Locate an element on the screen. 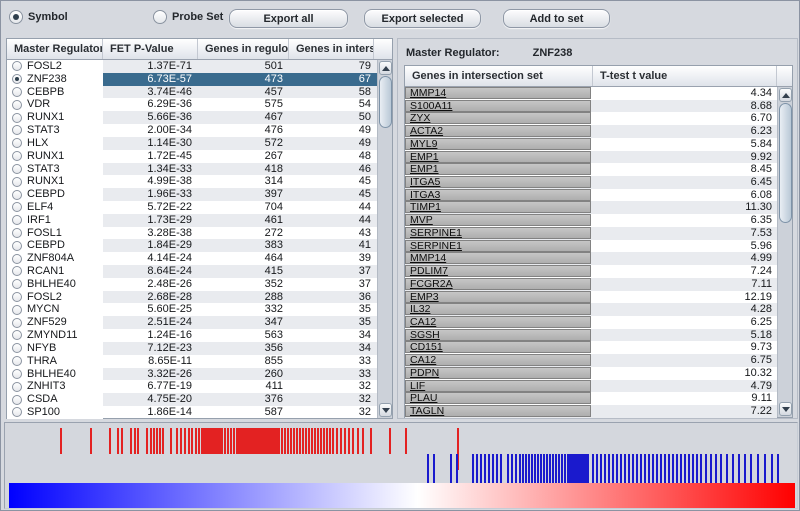 The image size is (800, 511). table-row: ACTA2 6.23 is located at coordinates (591, 131).